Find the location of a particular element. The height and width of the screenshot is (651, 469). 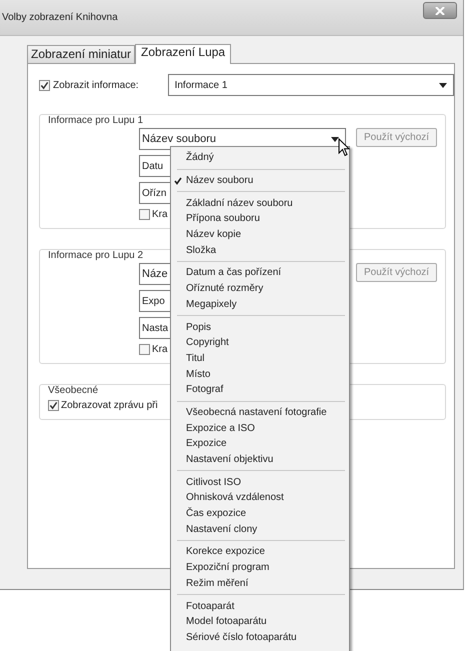

menu-item: Čas expozice is located at coordinates (260, 514).